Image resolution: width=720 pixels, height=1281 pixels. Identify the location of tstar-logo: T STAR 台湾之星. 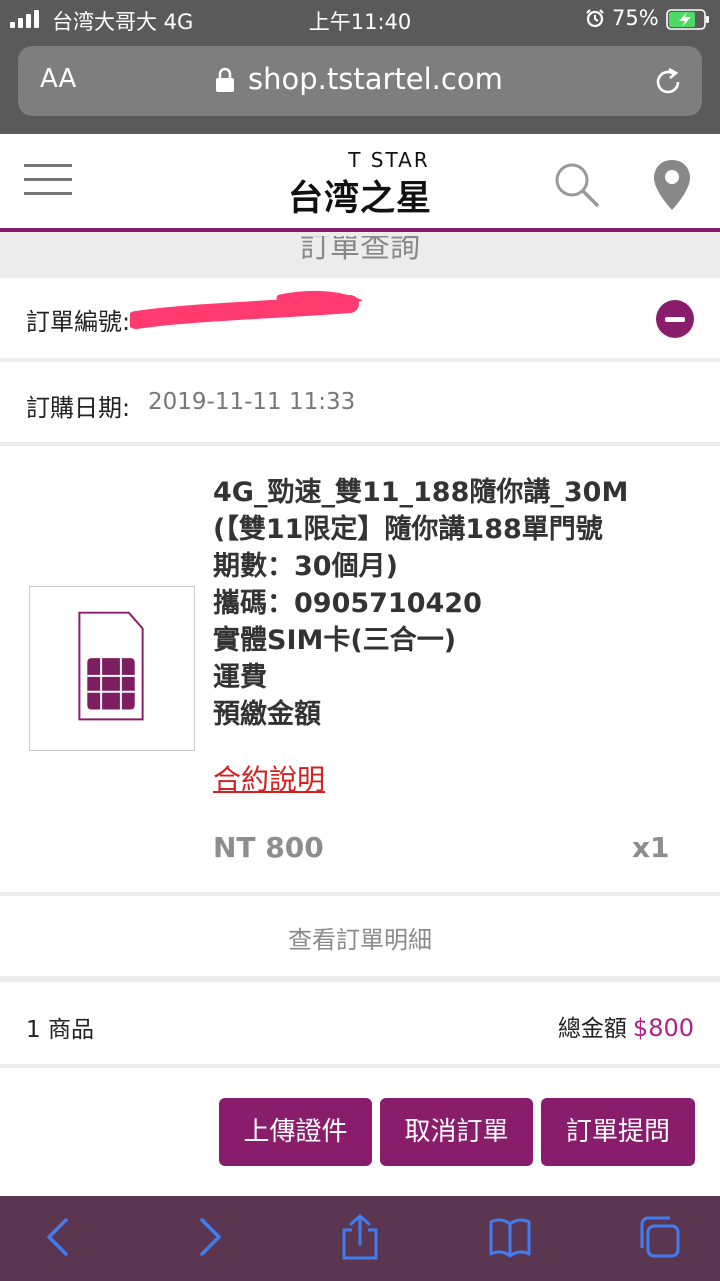
(360, 183).